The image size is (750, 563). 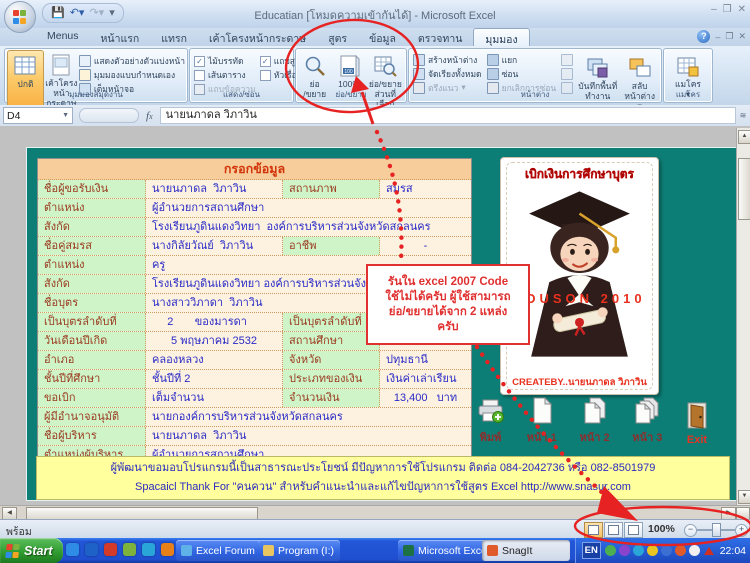 What do you see at coordinates (704, 36) in the screenshot?
I see `help-icon: ?` at bounding box center [704, 36].